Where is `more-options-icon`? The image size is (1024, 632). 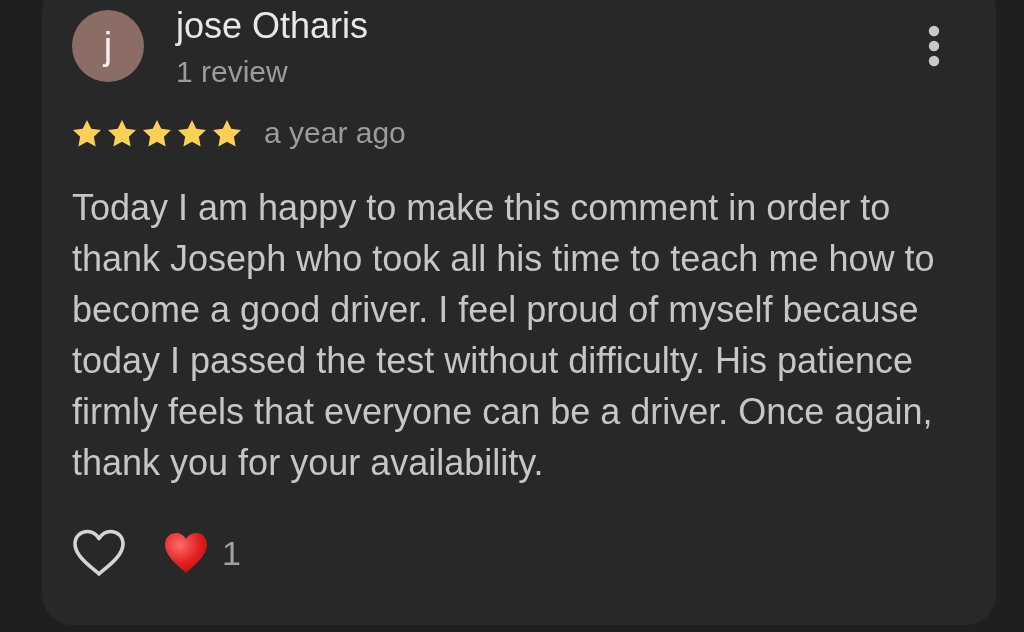 more-options-icon is located at coordinates (934, 46).